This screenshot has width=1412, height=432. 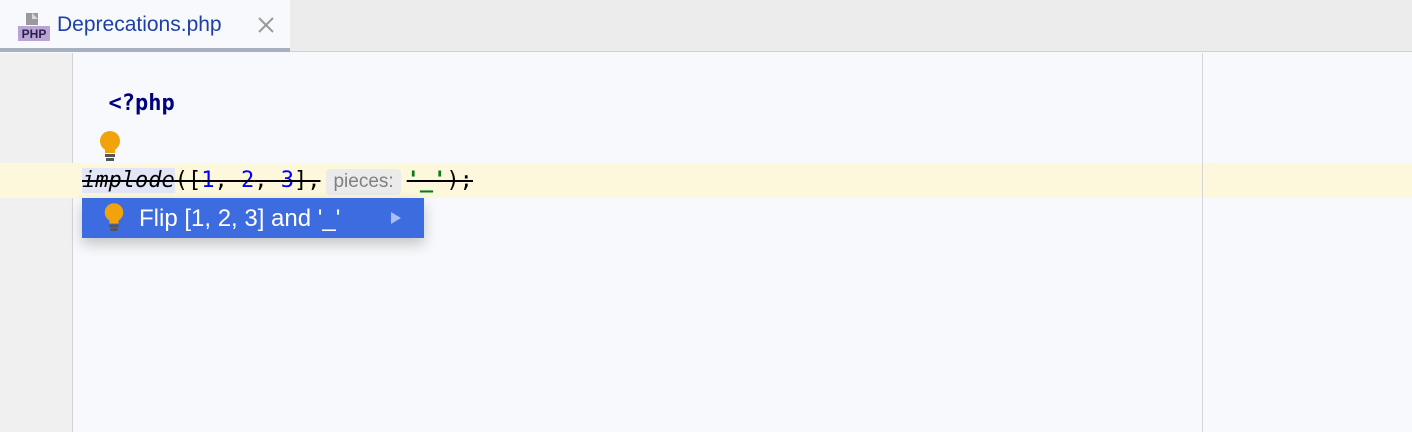 What do you see at coordinates (459, 180) in the screenshot?
I see `close-paren: );` at bounding box center [459, 180].